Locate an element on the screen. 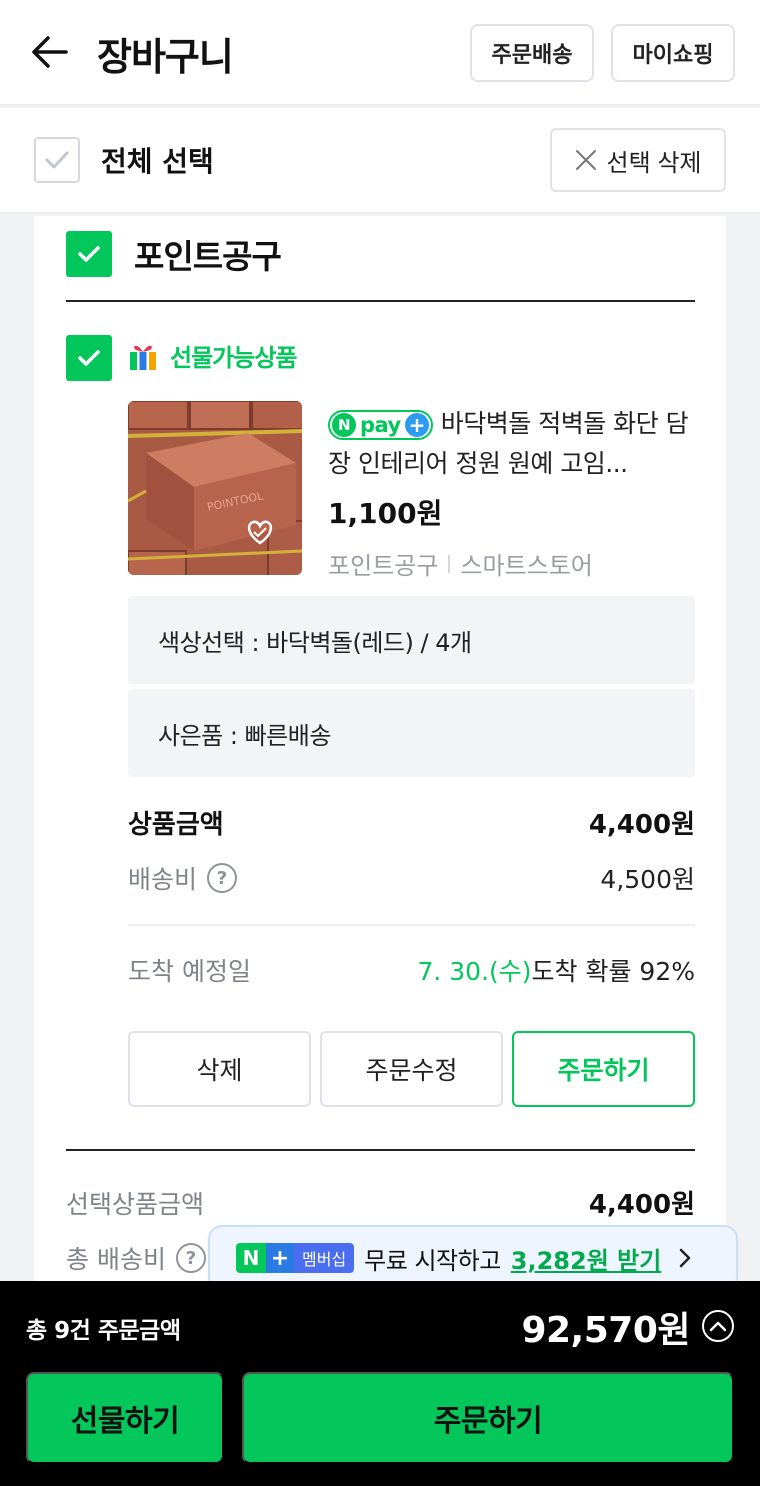 This screenshot has height=1486, width=760. total-shipping-label-group: 총 배송비 ? is located at coordinates (136, 1258).